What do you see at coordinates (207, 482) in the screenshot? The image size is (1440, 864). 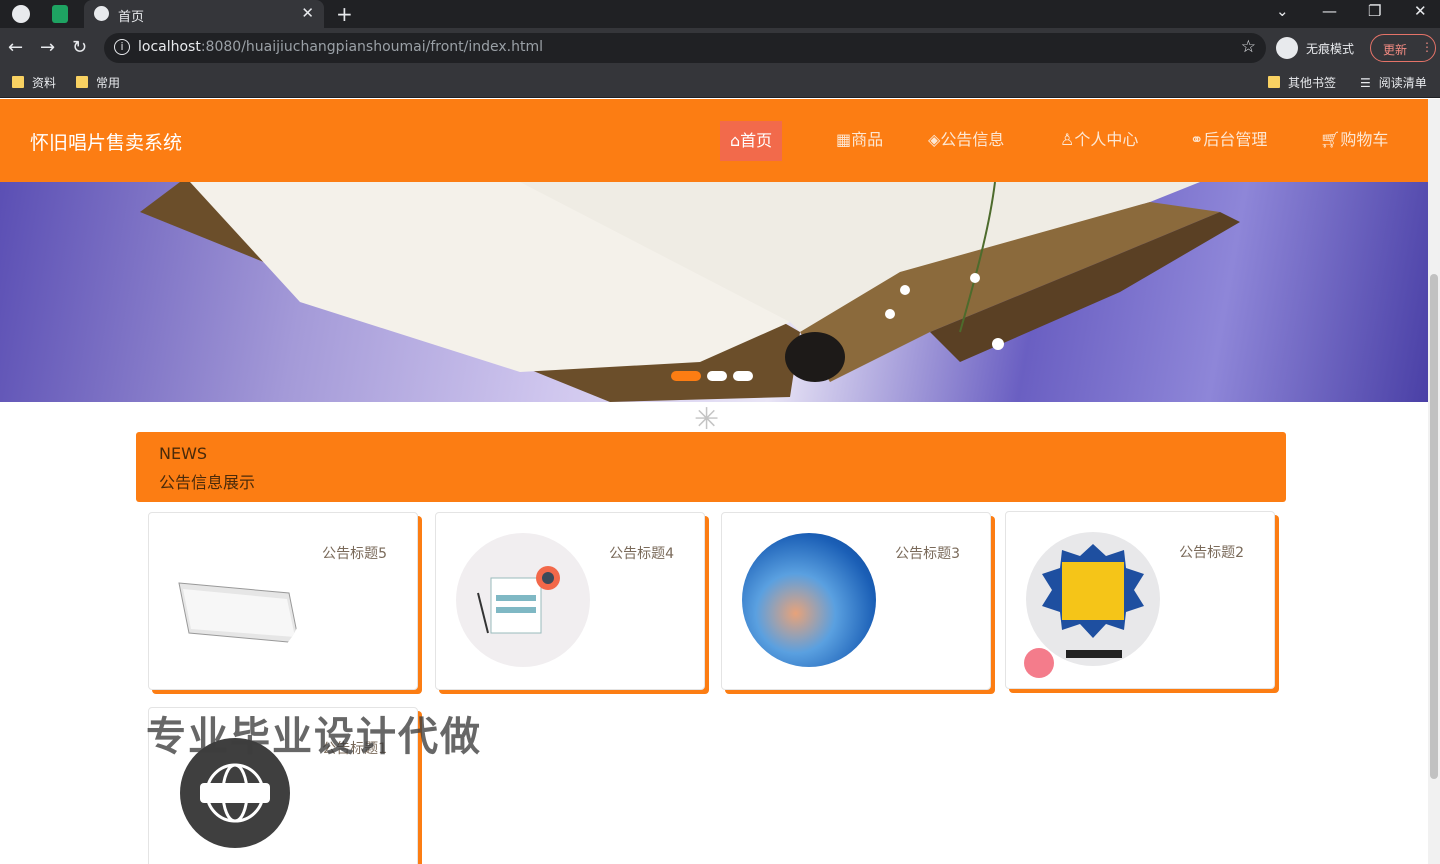 I see `news-title-cn: 公告信息展示` at bounding box center [207, 482].